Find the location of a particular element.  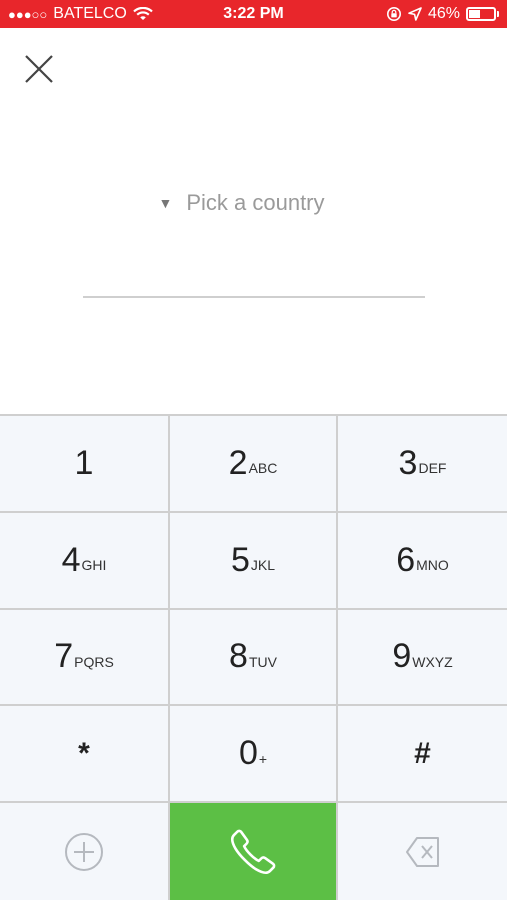

key-5: 5 JKL is located at coordinates (254, 561).